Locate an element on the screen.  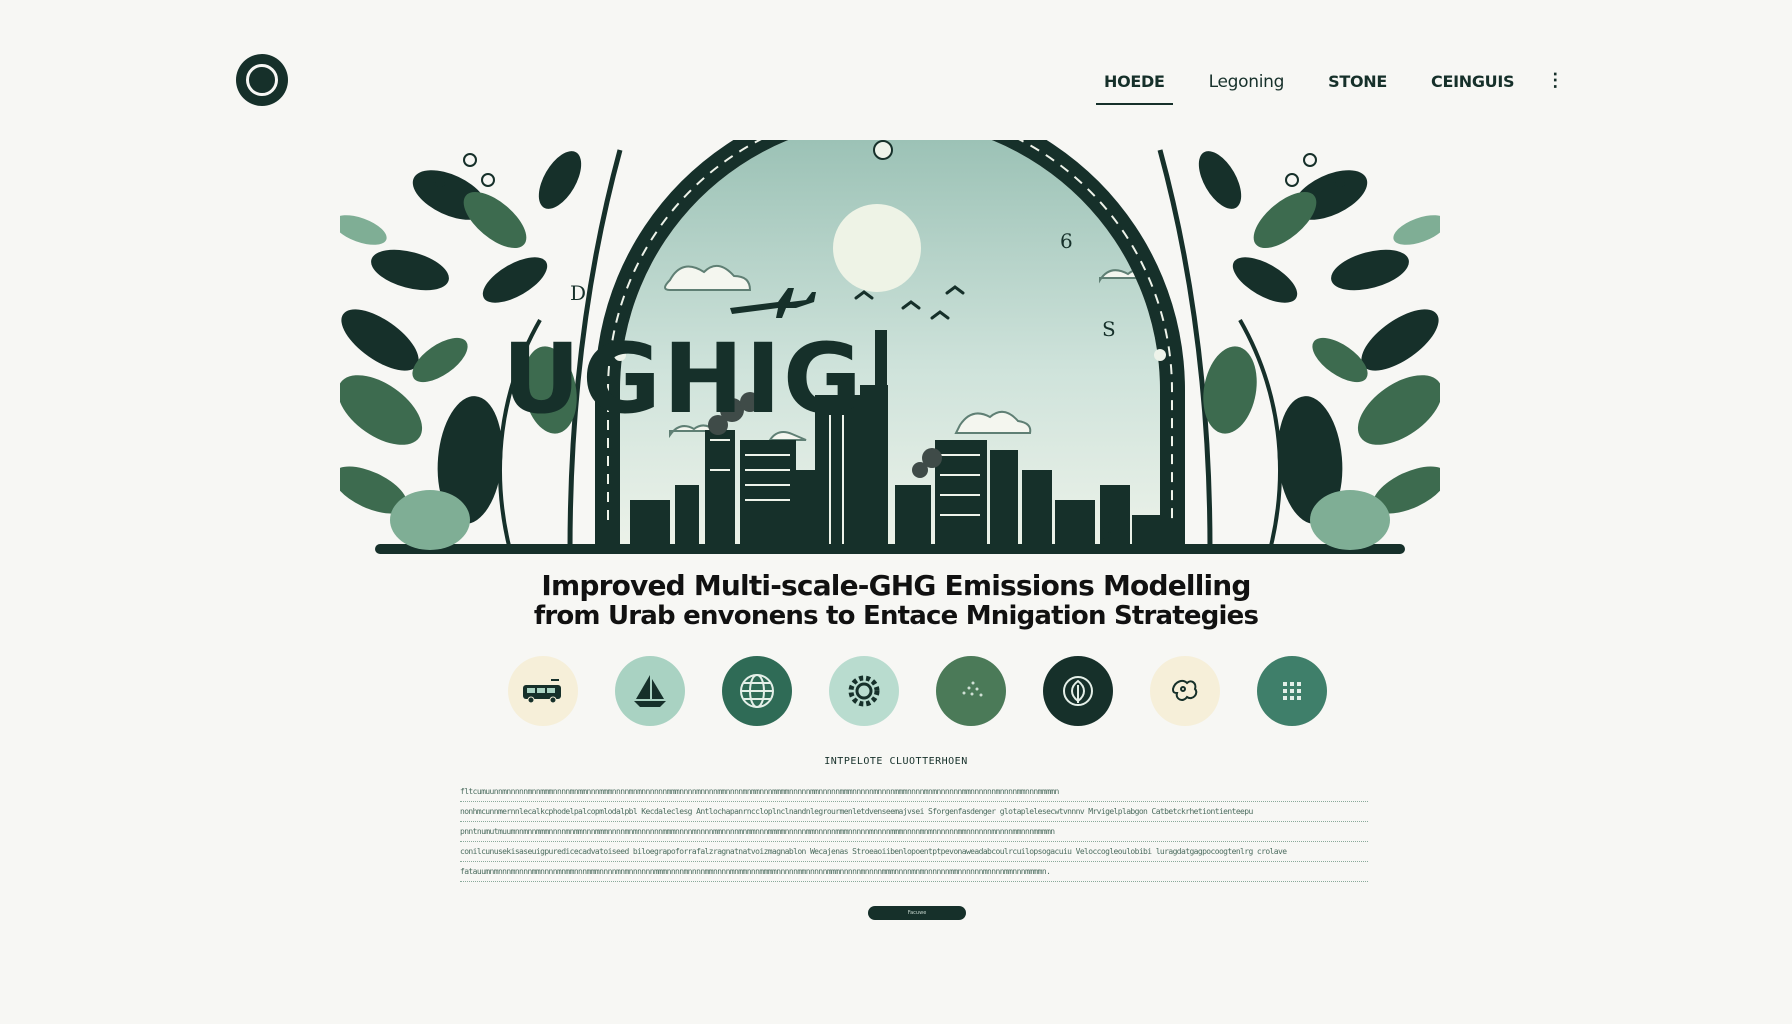
bus-icon is located at coordinates (542, 691).